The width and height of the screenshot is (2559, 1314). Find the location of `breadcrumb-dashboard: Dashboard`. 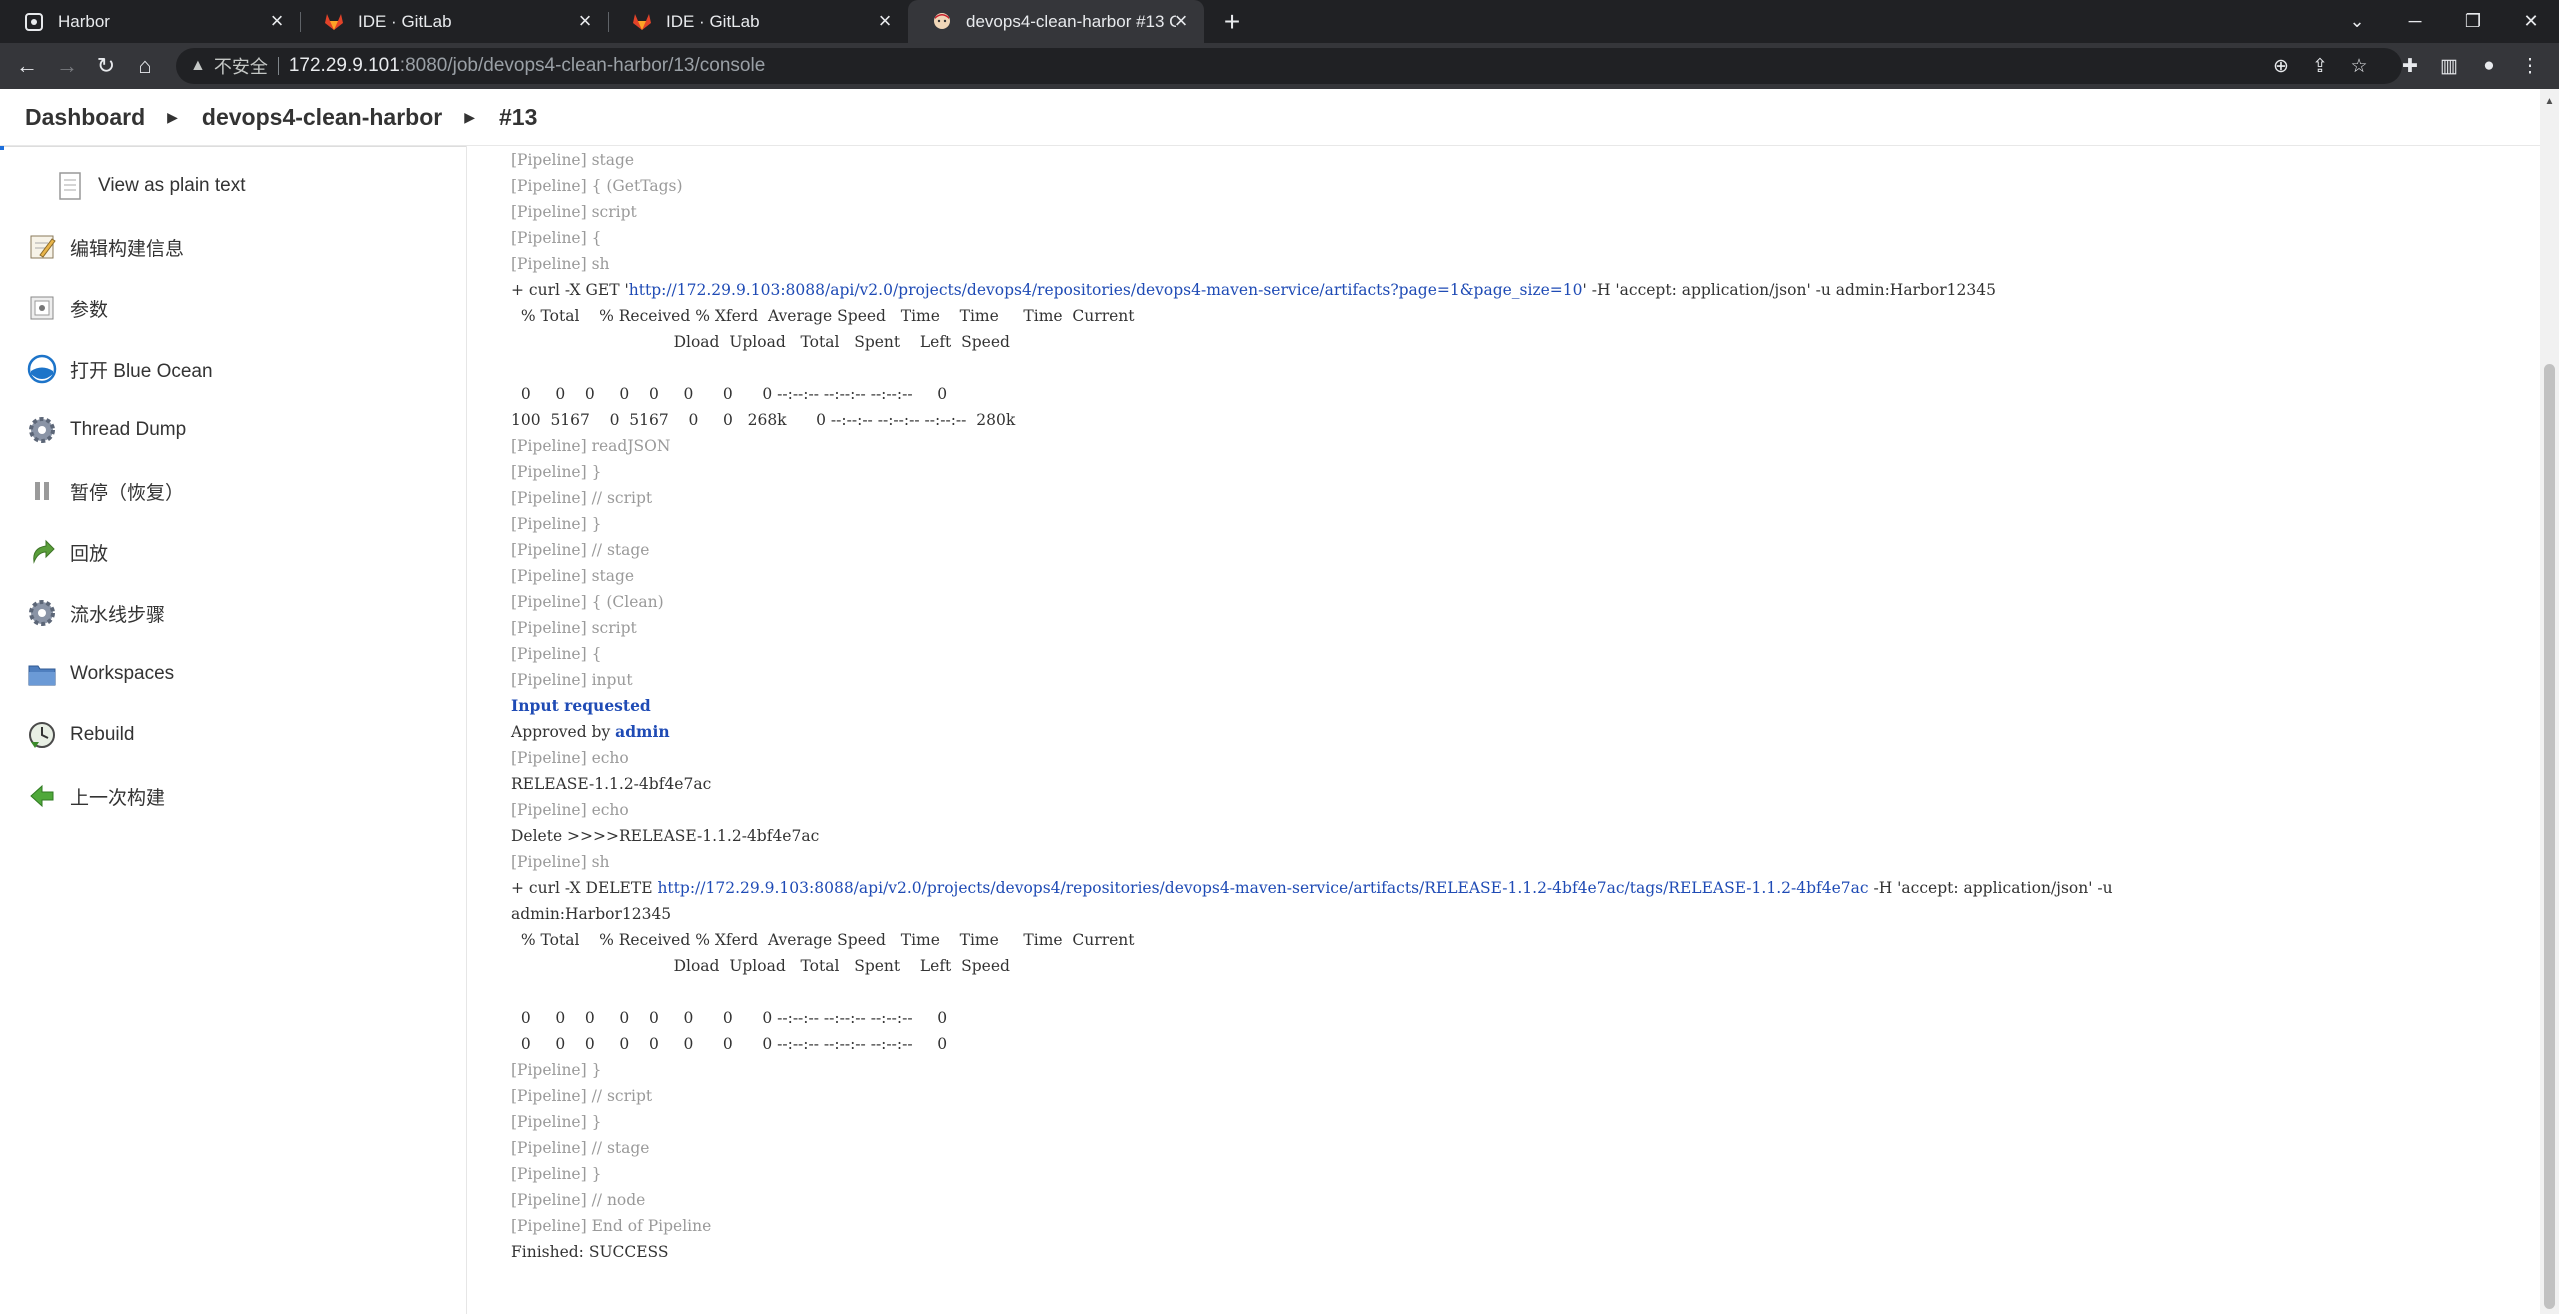

breadcrumb-dashboard: Dashboard is located at coordinates (85, 117).